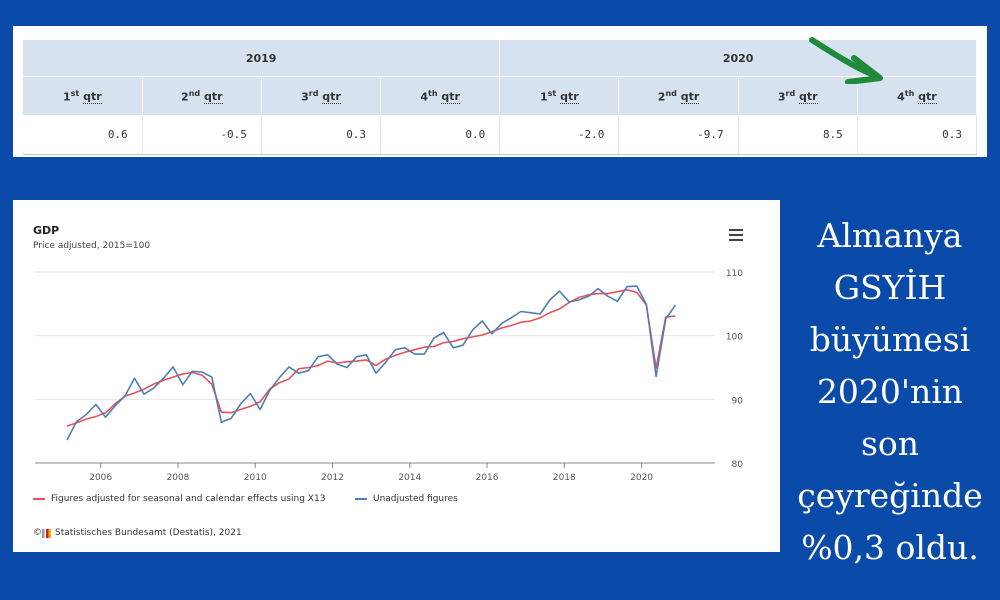  I want to click on table-cell: -0.5, so click(202, 135).